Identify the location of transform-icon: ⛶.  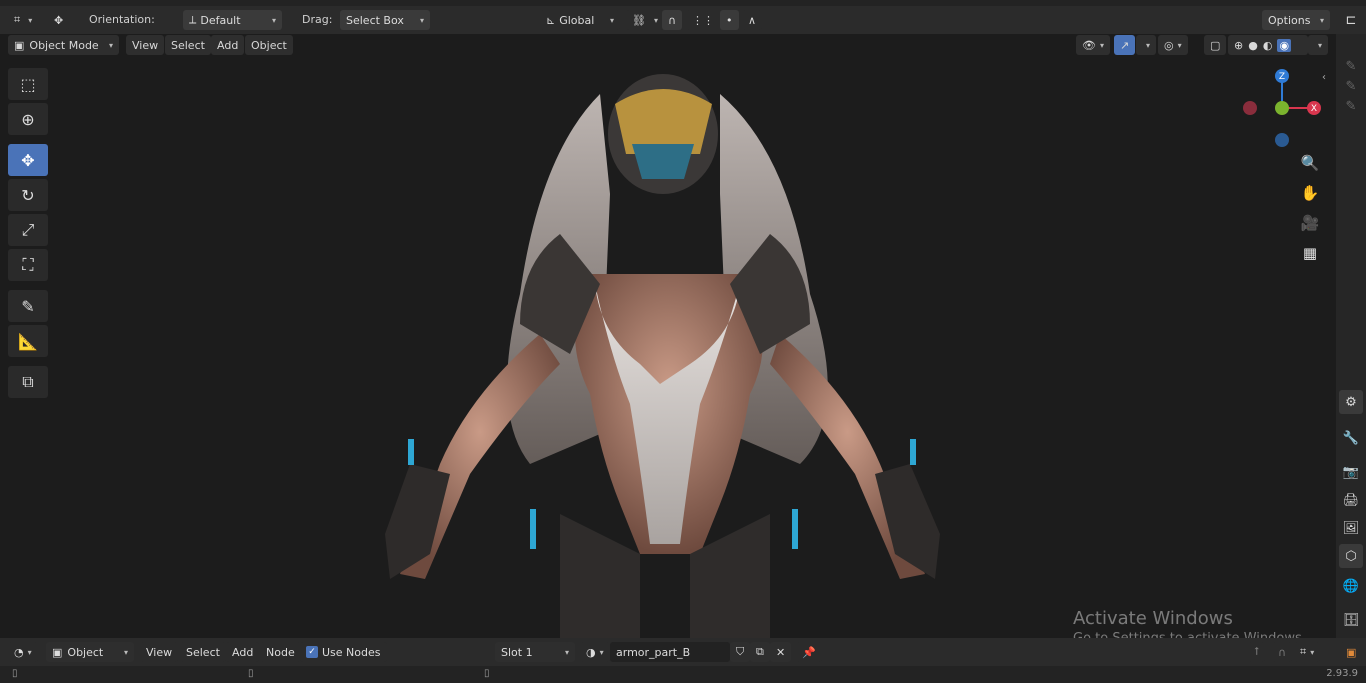
(28, 264).